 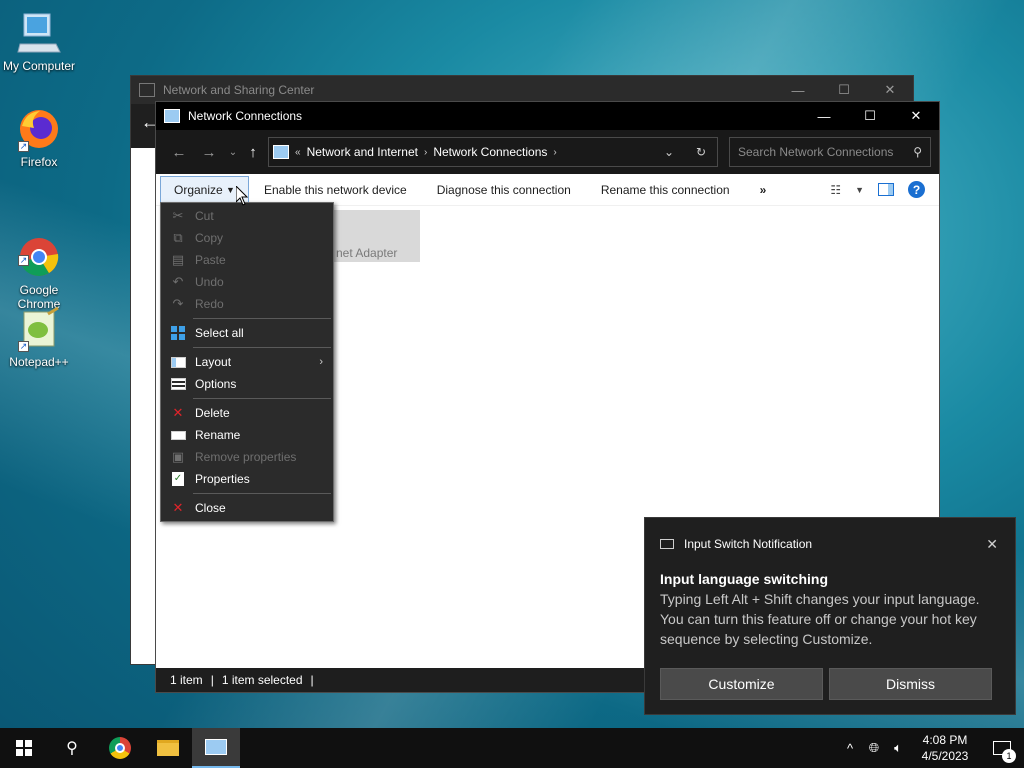 What do you see at coordinates (298, 152) in the screenshot?
I see `overflow-chevron-icon: «` at bounding box center [298, 152].